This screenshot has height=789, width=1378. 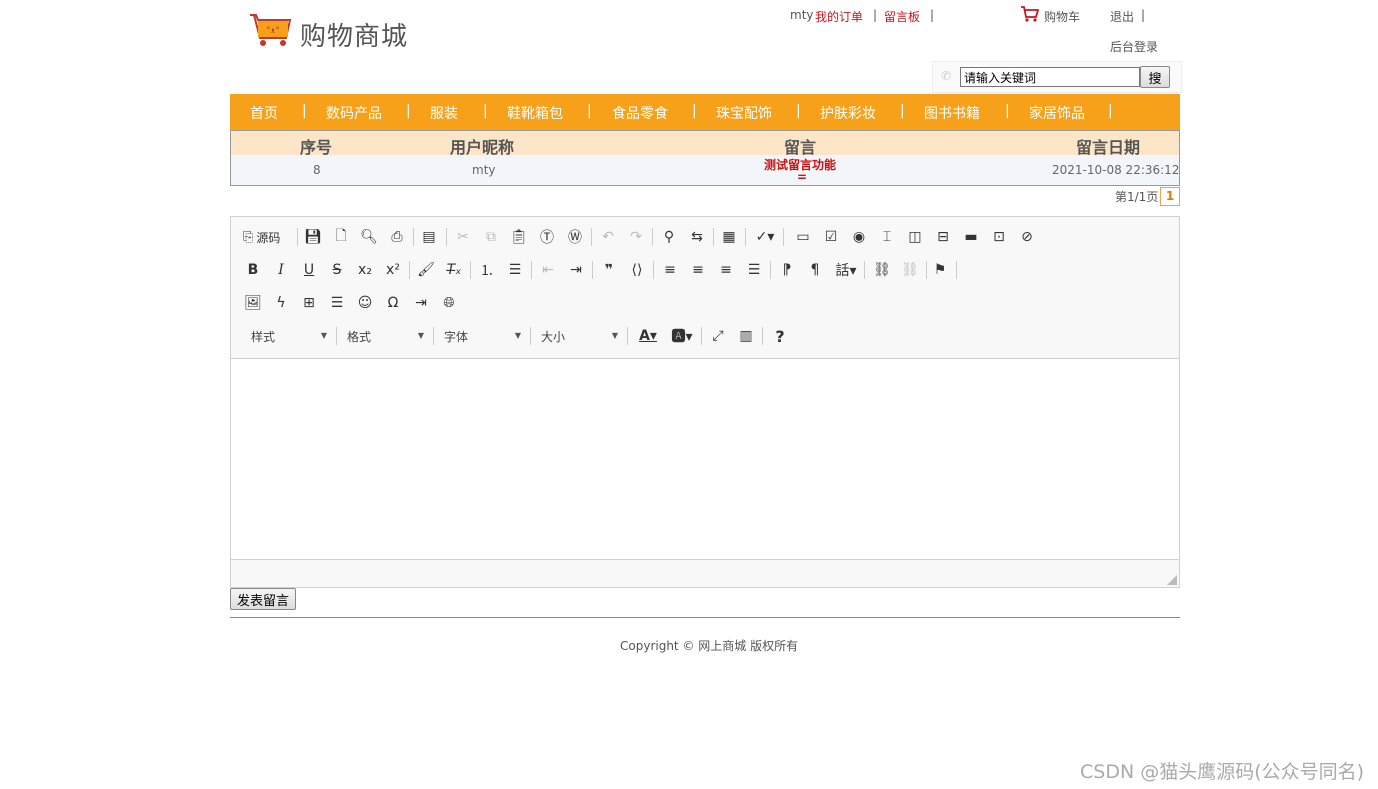 What do you see at coordinates (365, 303) in the screenshot?
I see `smiley-icon: ☺` at bounding box center [365, 303].